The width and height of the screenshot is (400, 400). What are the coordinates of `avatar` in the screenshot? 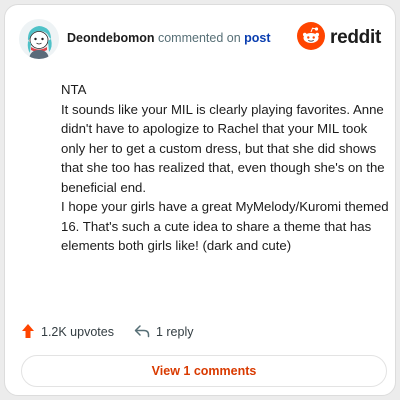 It's located at (39, 39).